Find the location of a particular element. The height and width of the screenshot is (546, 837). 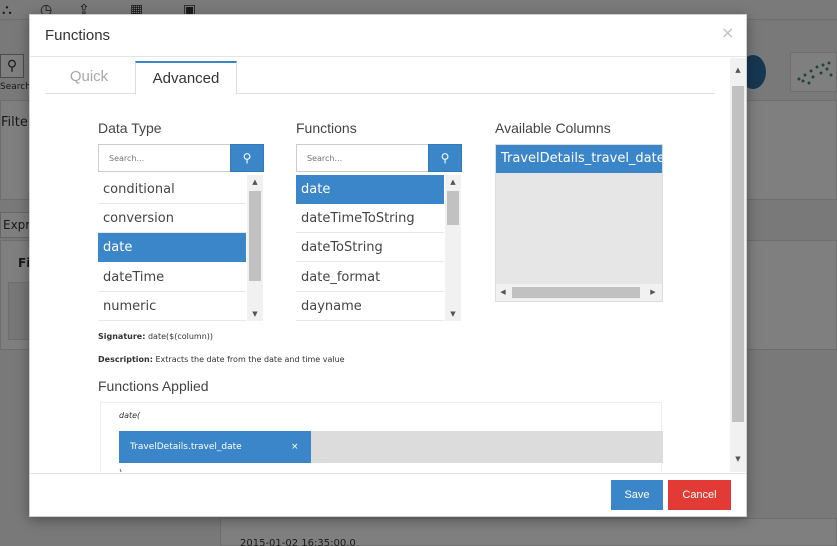

function-item-datetimetostring: dateTimeToString is located at coordinates (370, 218).